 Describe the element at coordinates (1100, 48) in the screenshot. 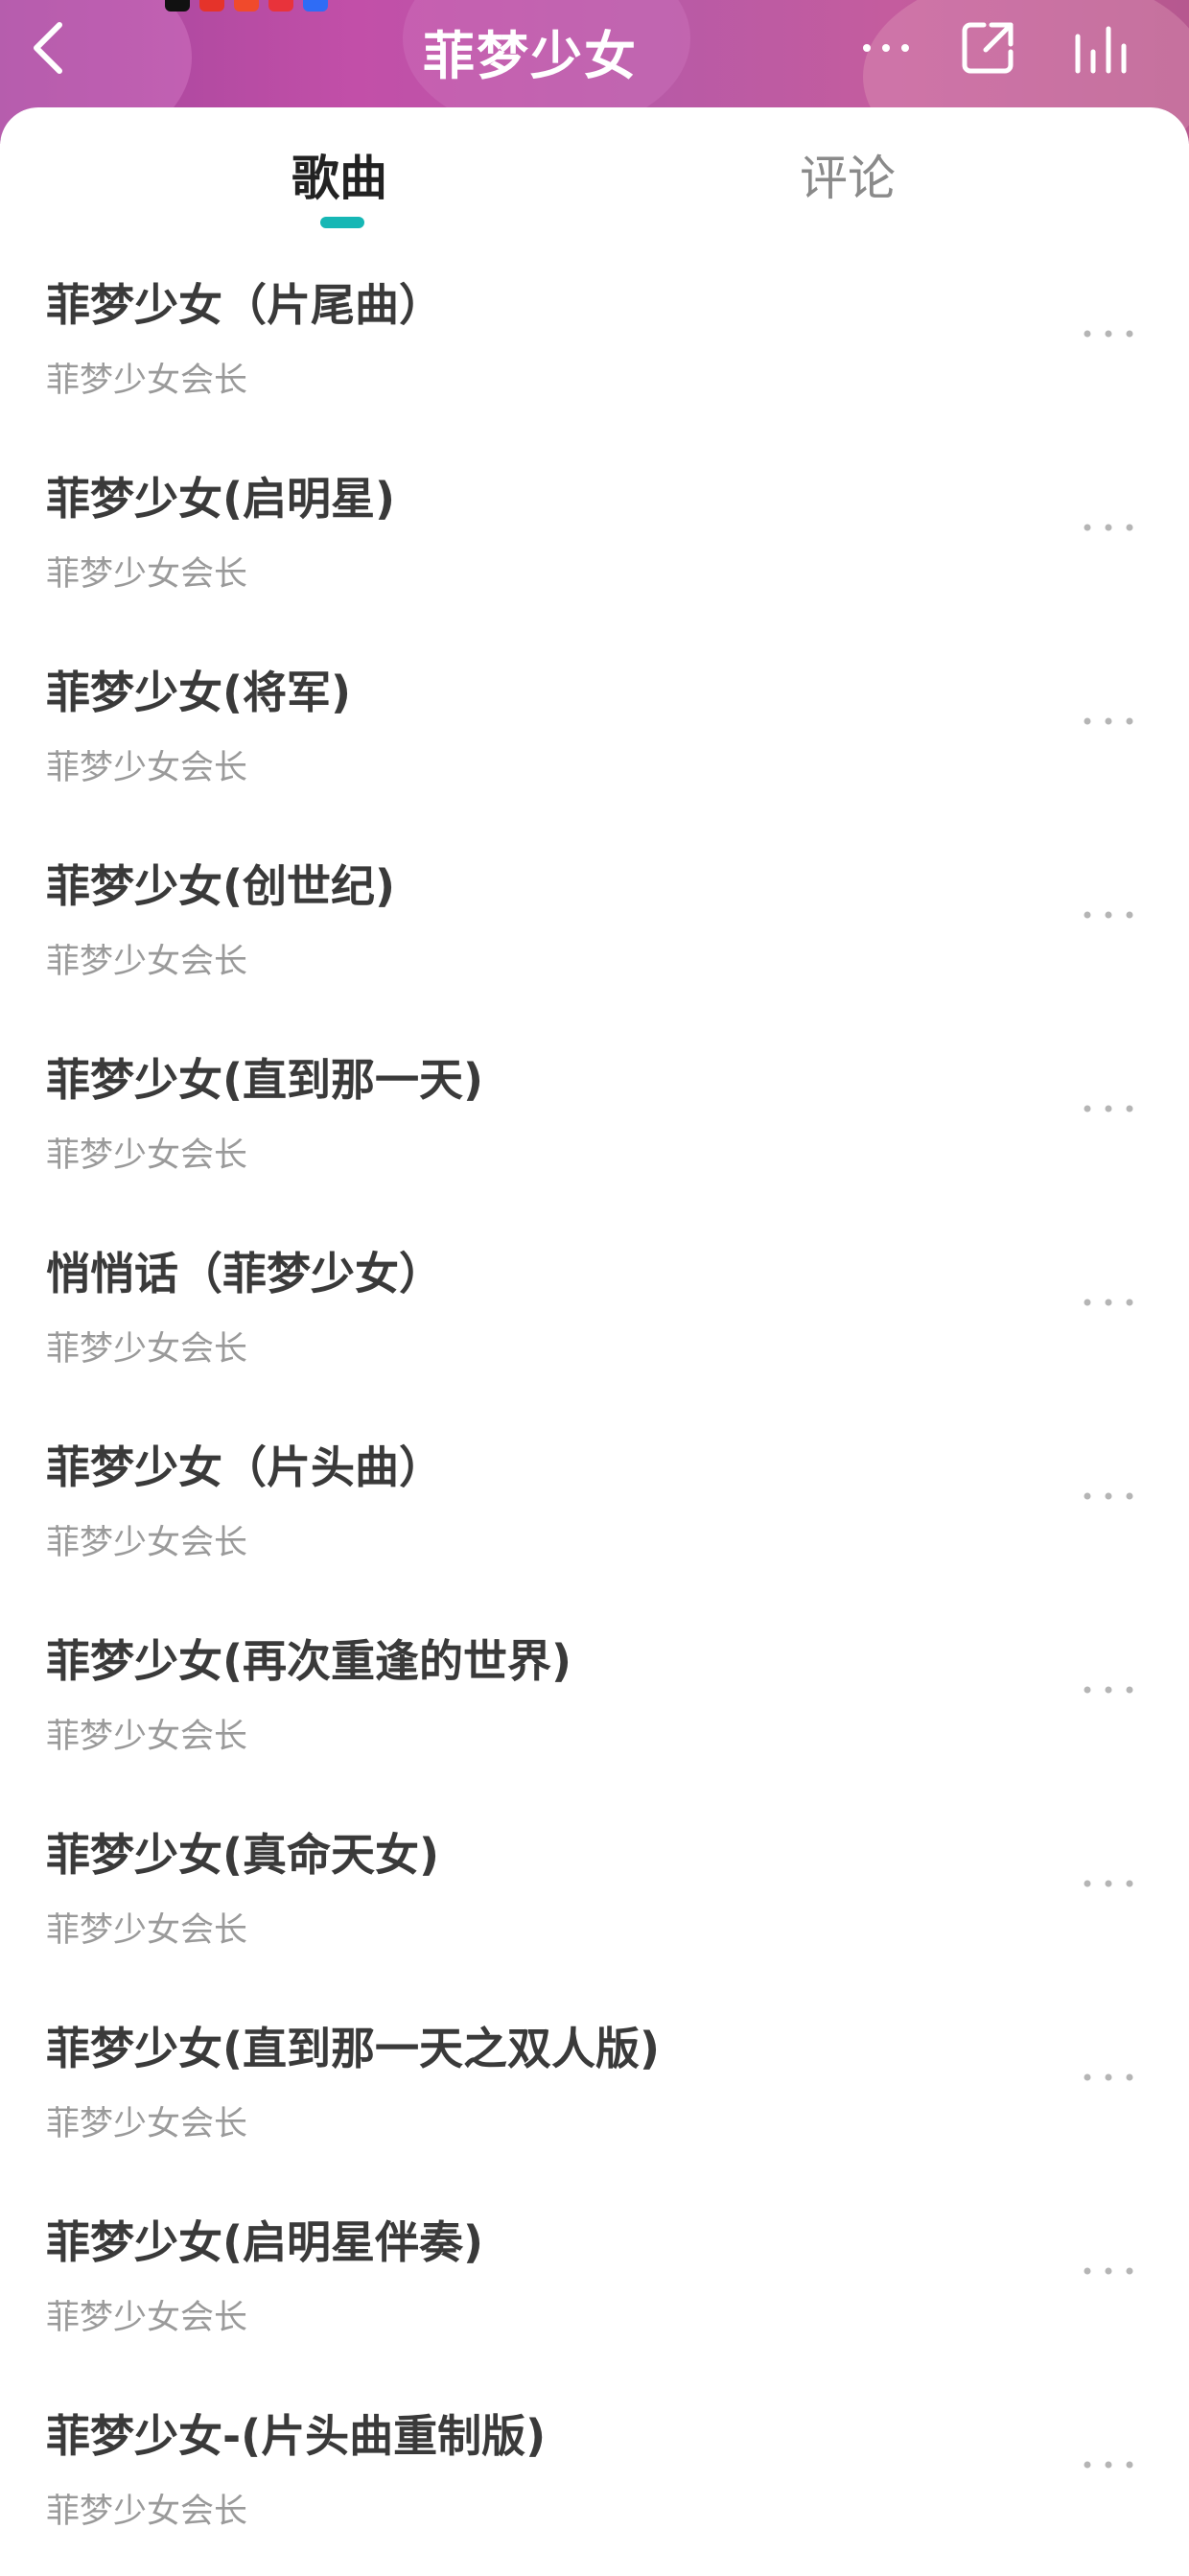

I see `equalizer-icon` at that location.